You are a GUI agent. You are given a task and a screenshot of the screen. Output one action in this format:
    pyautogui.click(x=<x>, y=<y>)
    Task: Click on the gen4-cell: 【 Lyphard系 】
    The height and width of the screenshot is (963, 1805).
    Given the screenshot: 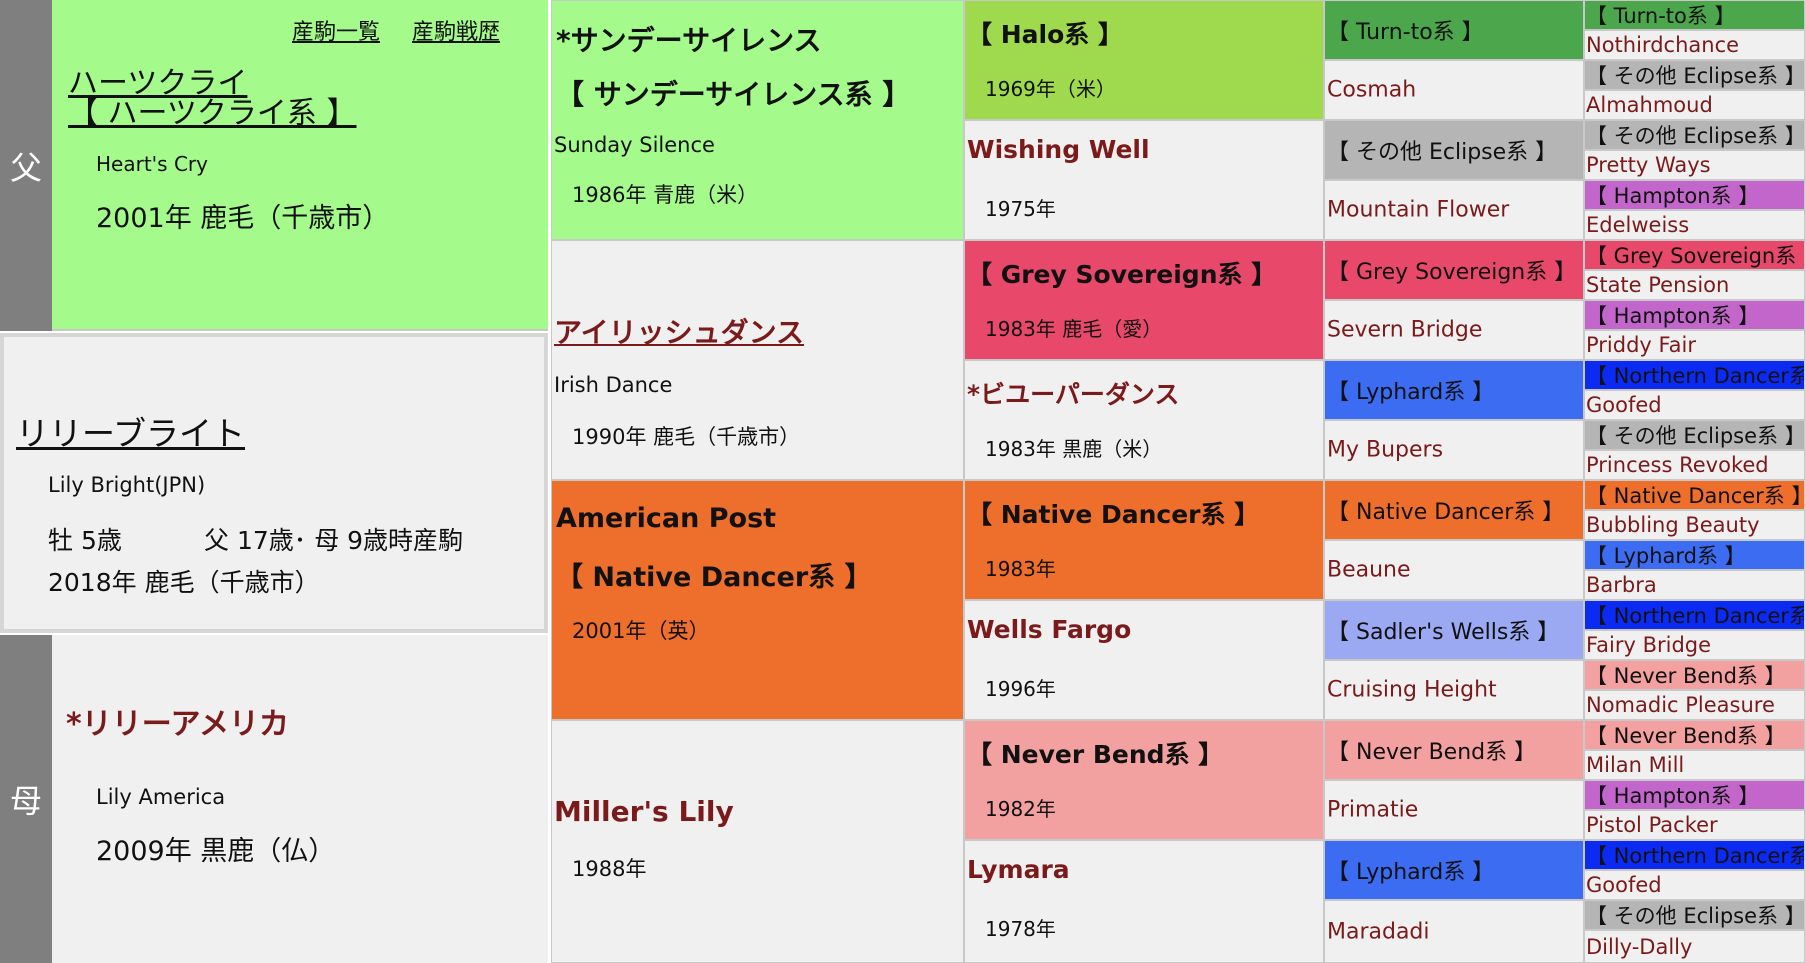 What is the action you would take?
    pyautogui.click(x=1454, y=390)
    